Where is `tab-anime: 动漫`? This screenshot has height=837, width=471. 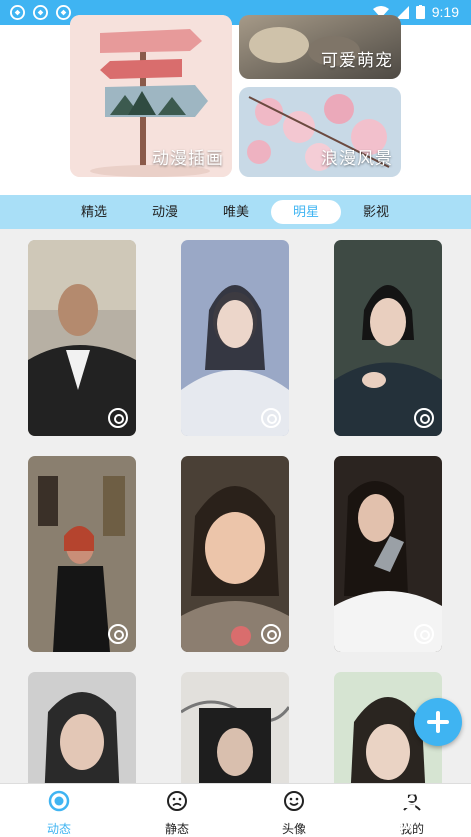 tab-anime: 动漫 is located at coordinates (165, 212).